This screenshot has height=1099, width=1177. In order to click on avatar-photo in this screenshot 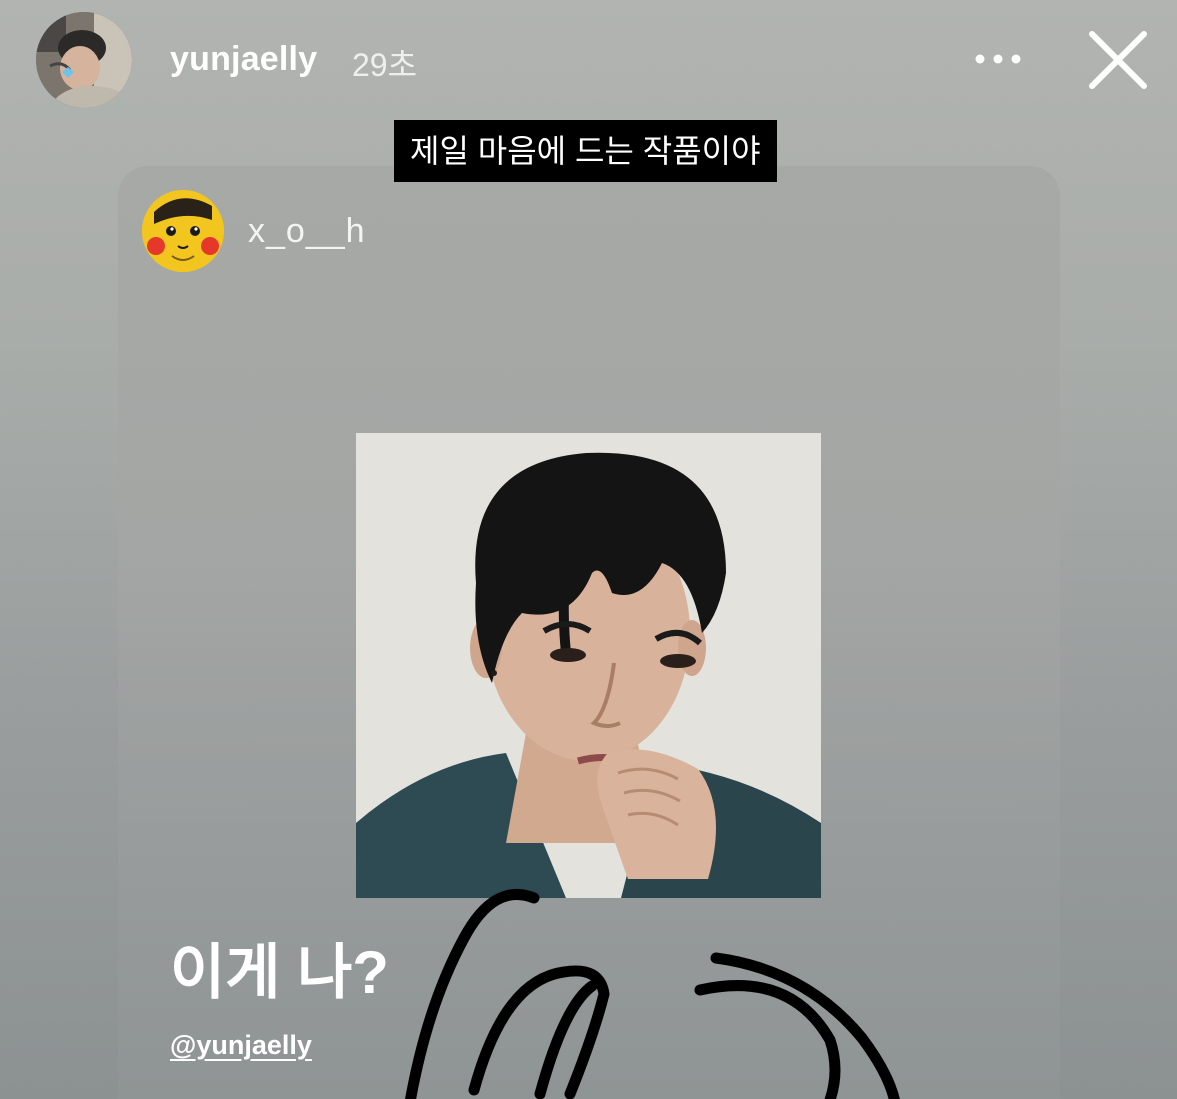, I will do `click(84, 60)`.